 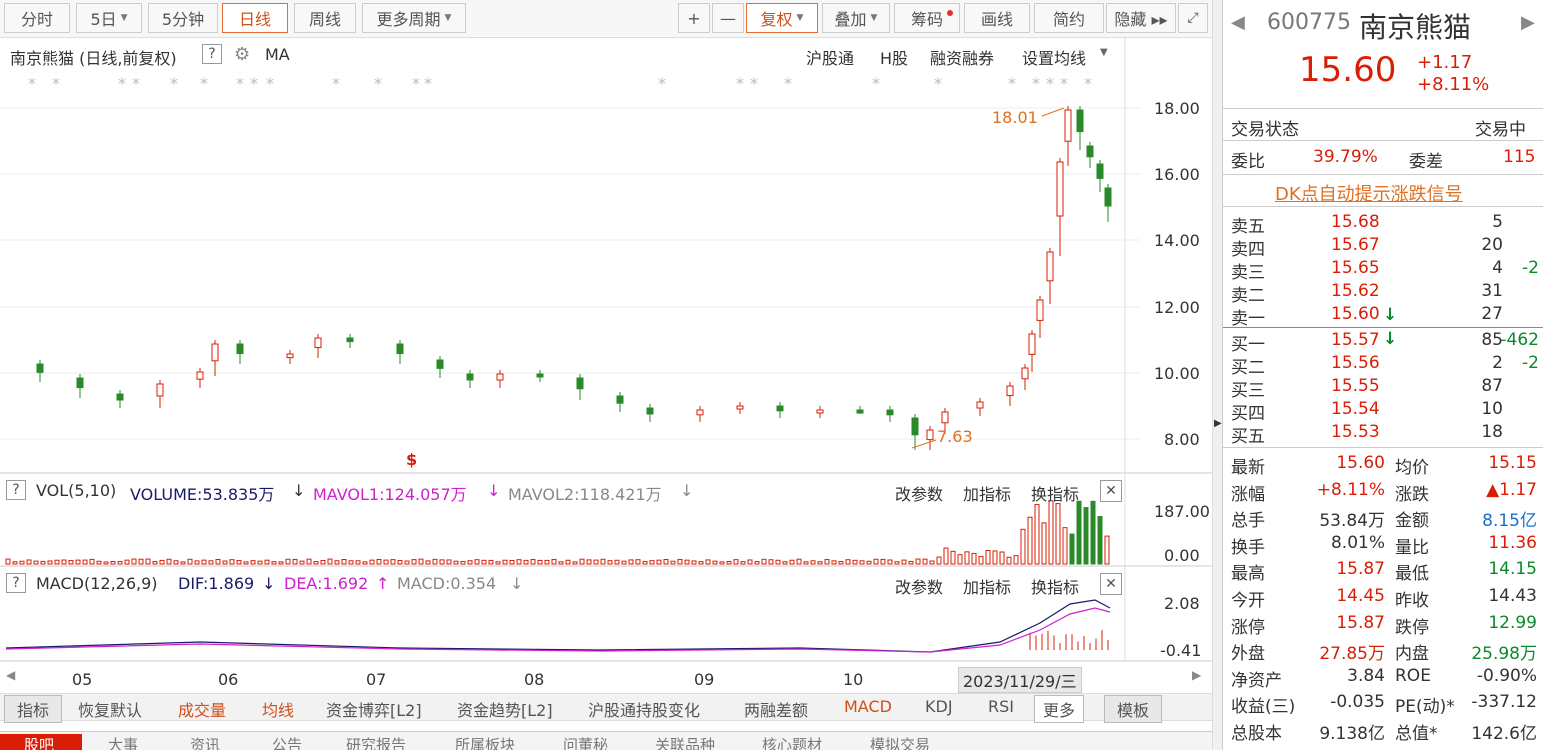 I want to click on overlay-button: 叠加 ▼, so click(x=856, y=18).